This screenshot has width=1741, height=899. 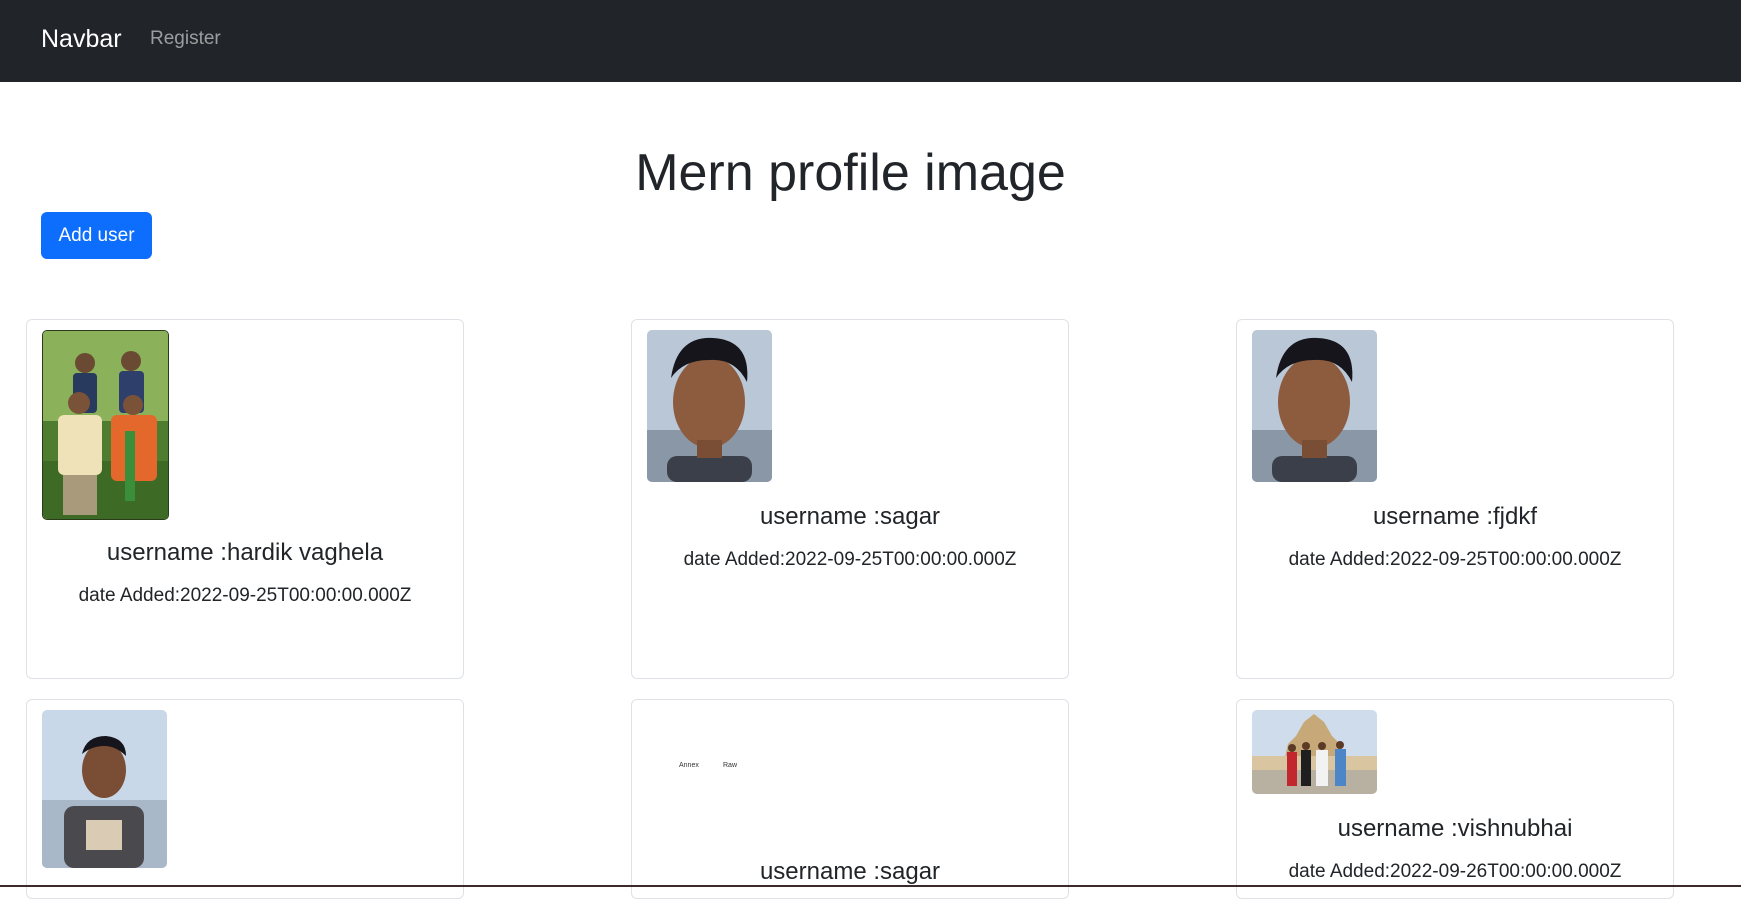 I want to click on add-user-button: Add user, so click(x=96, y=235).